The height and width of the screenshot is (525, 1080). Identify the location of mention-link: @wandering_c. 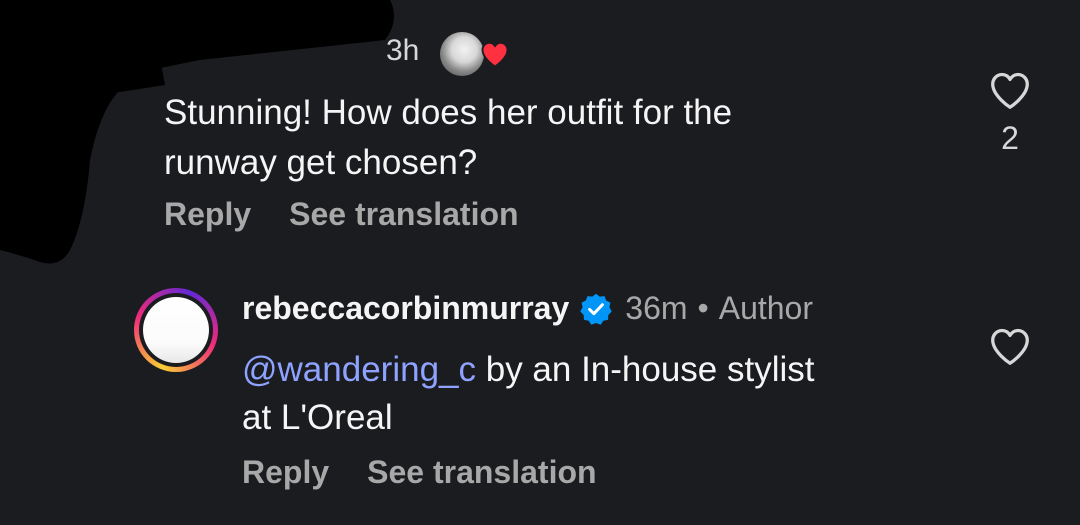
(359, 369).